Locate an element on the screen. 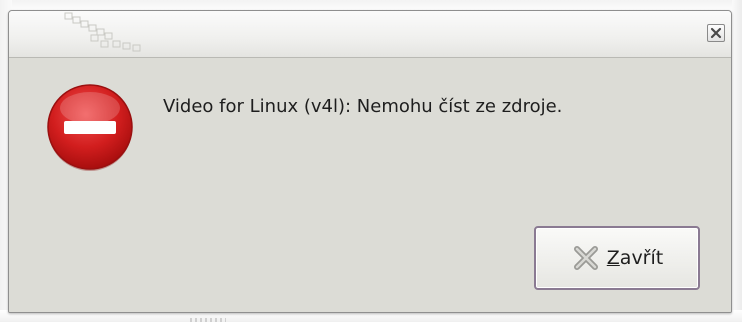  close-button: Zavřít is located at coordinates (617, 258).